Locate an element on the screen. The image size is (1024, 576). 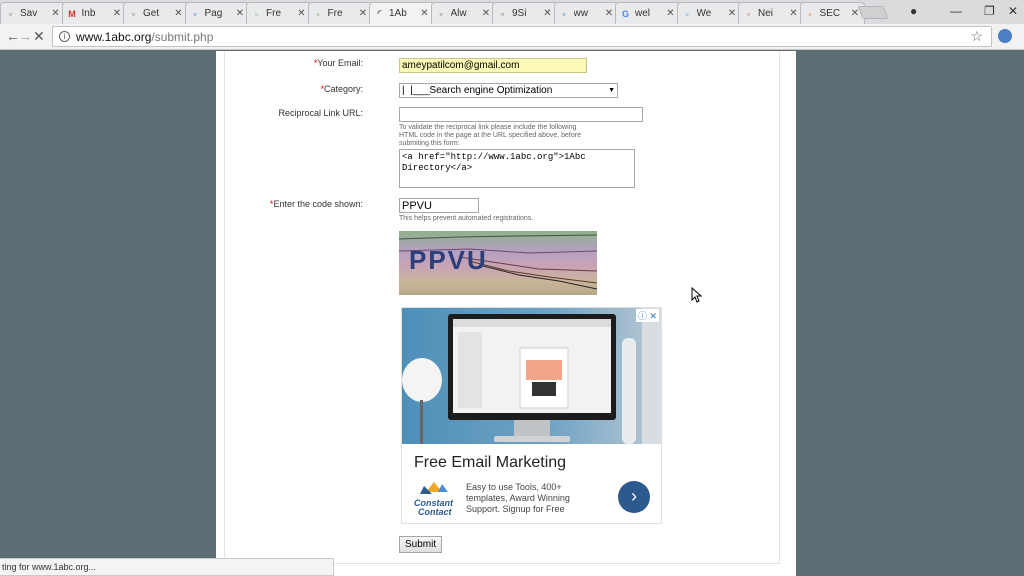
tab-title: Sav is located at coordinates (29, 13).